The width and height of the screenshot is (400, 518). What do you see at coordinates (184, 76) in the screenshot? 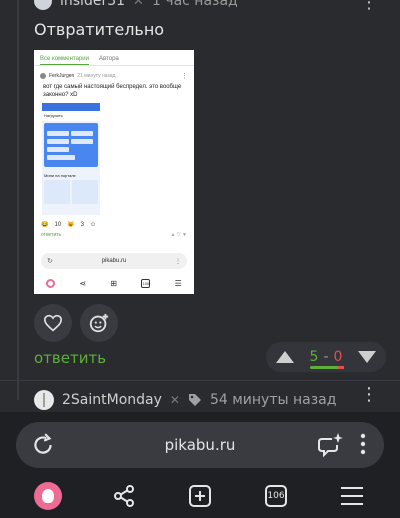
I see `embed-more-icon: ⋮` at bounding box center [184, 76].